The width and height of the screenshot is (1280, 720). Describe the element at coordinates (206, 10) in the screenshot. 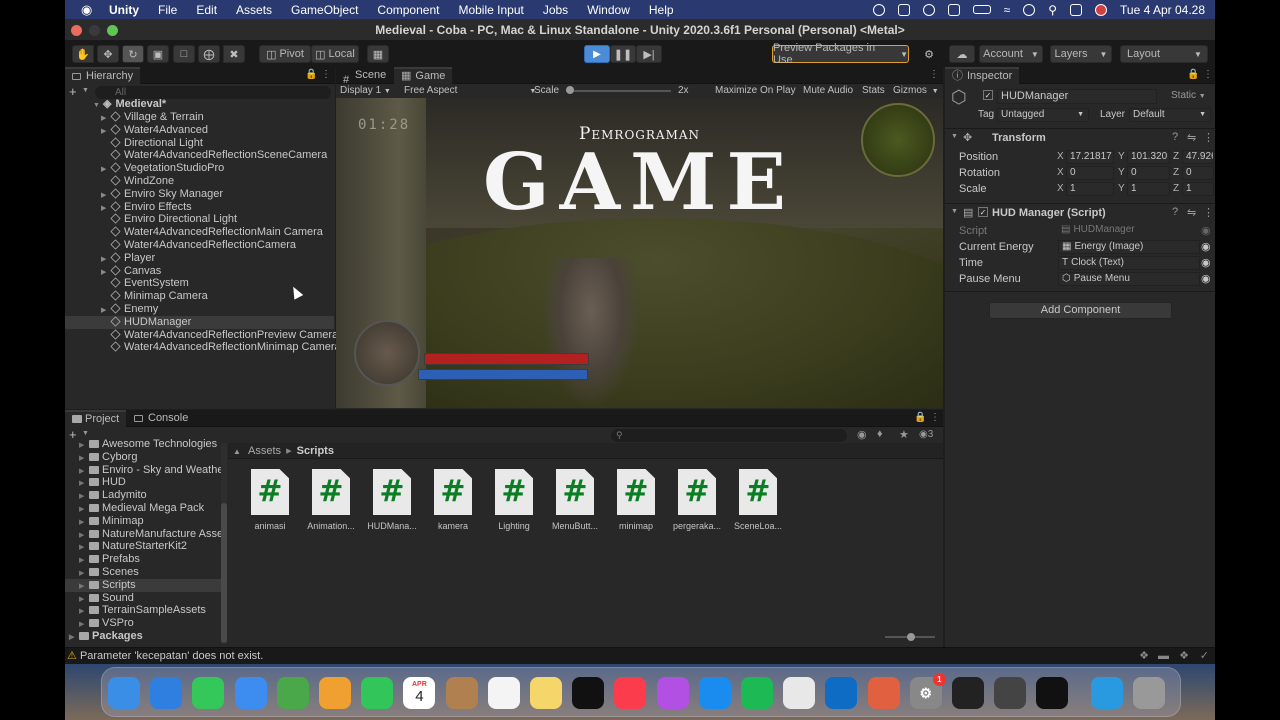

I see `menu-edit: Edit` at that location.